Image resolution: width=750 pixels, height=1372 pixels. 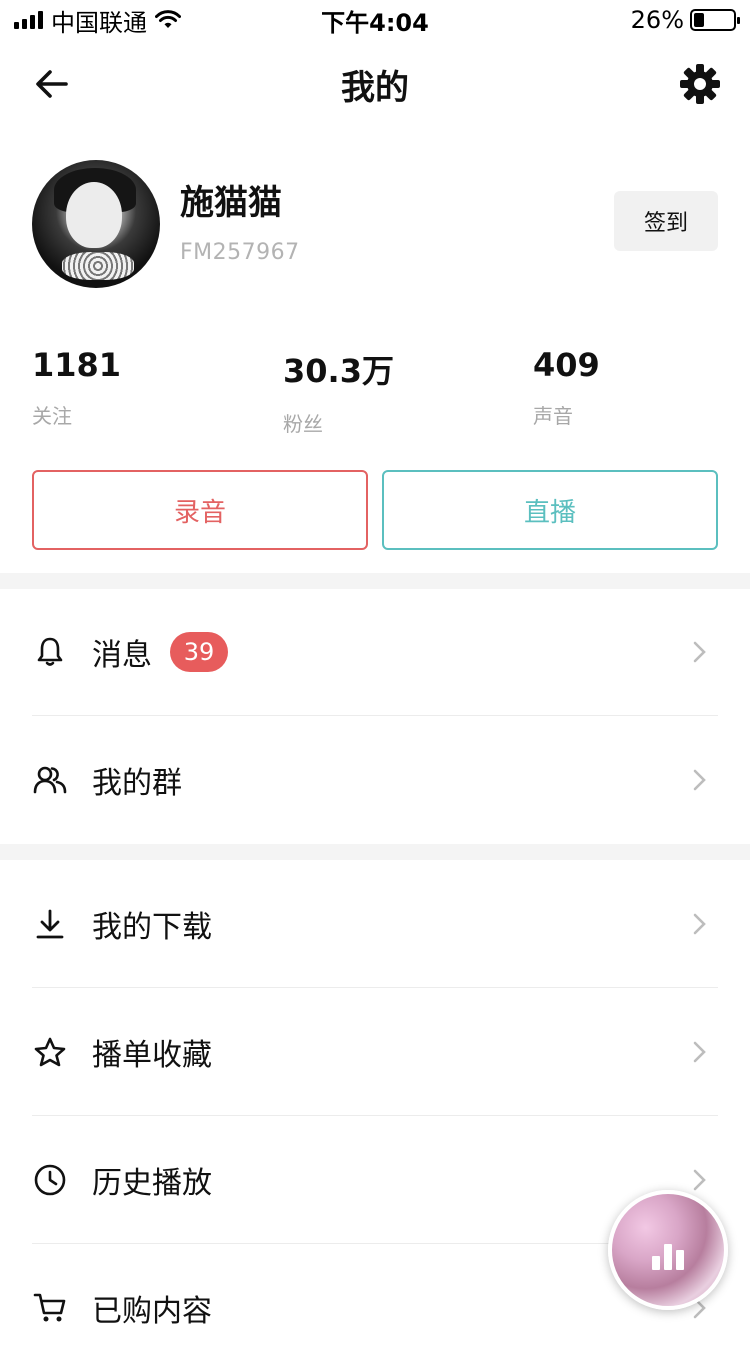 What do you see at coordinates (50, 1180) in the screenshot?
I see `clock-icon` at bounding box center [50, 1180].